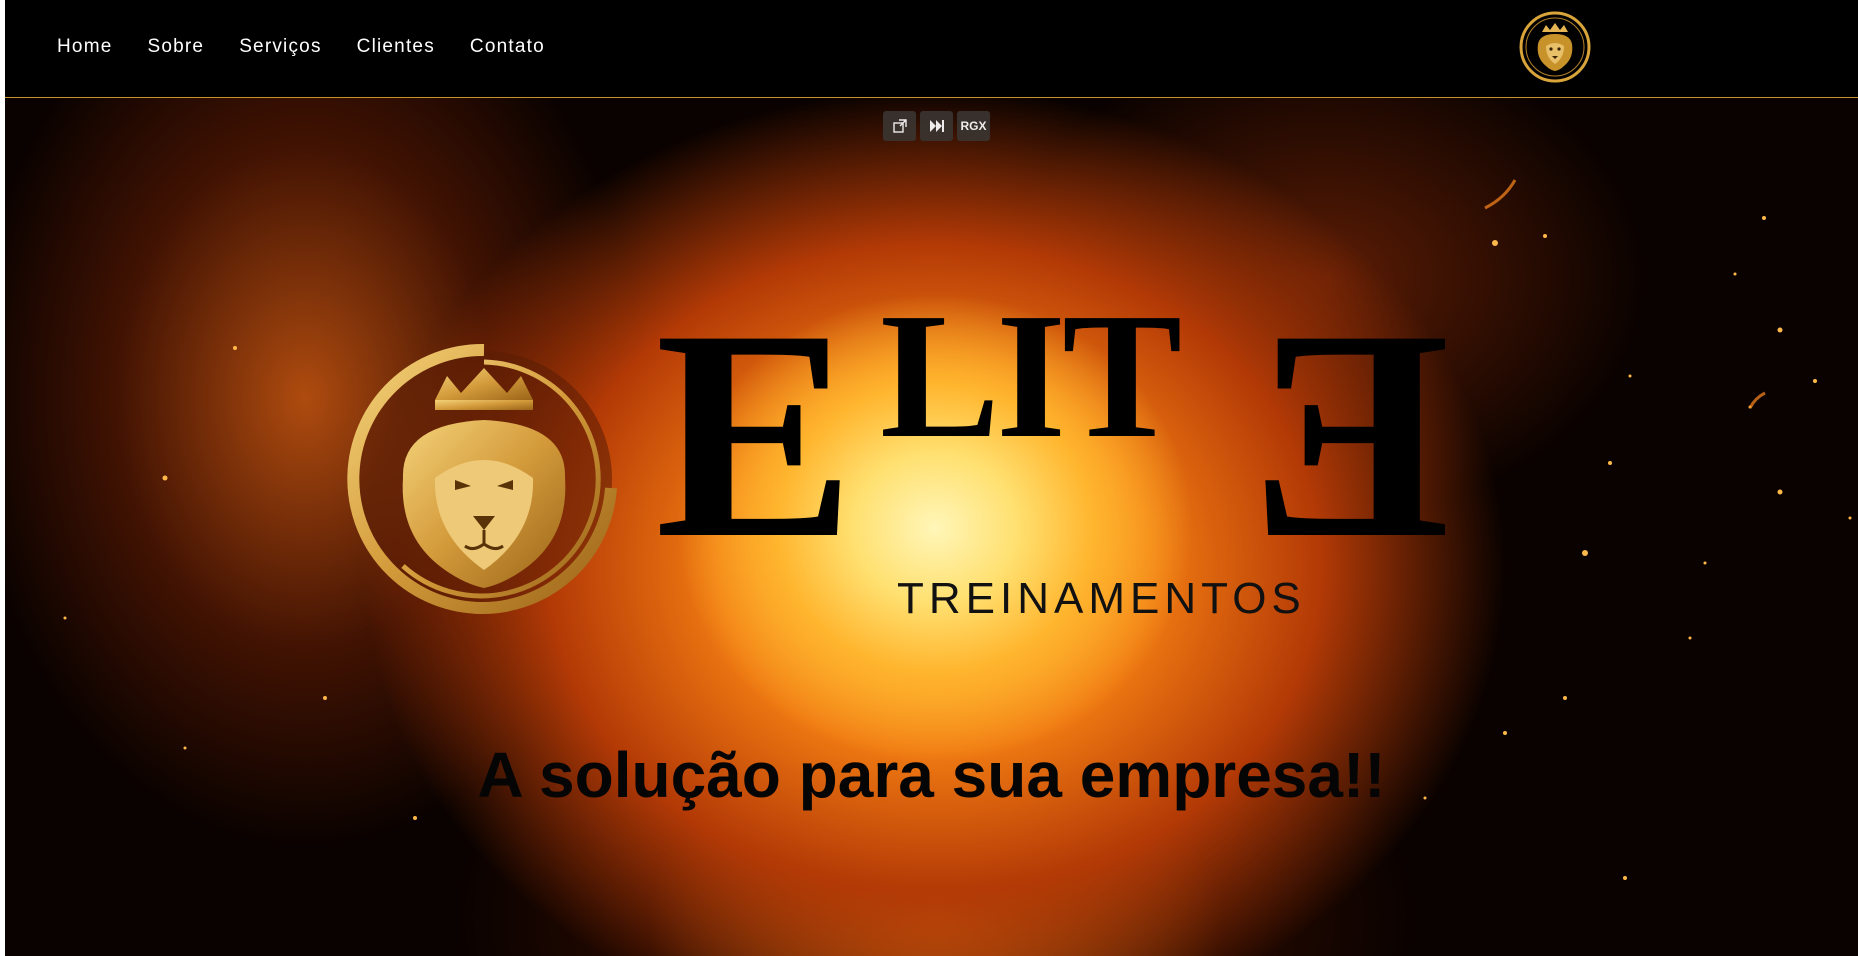  I want to click on page-edge, so click(2, 478).